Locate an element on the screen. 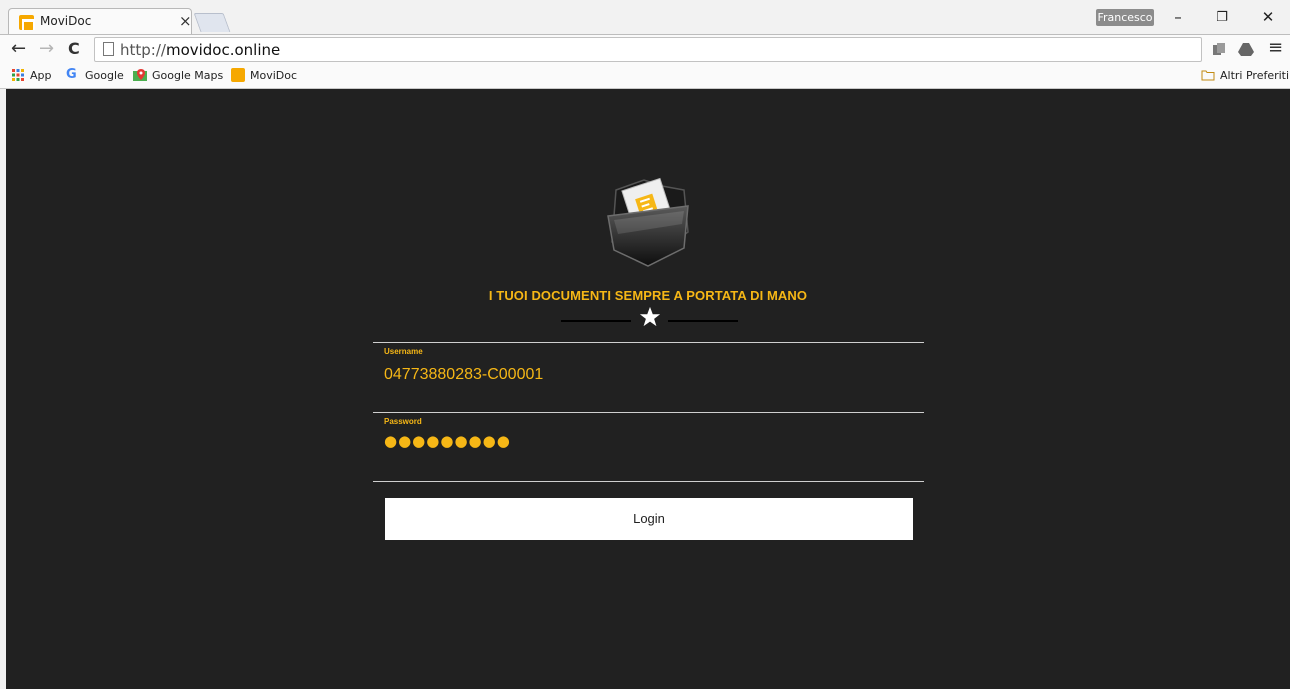  bookmark-google: G Google is located at coordinates (95, 75).